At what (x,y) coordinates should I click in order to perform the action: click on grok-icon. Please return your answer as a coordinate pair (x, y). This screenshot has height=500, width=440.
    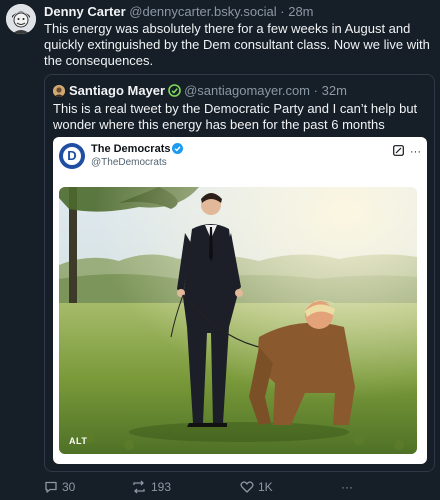
    Looking at the image, I should click on (398, 151).